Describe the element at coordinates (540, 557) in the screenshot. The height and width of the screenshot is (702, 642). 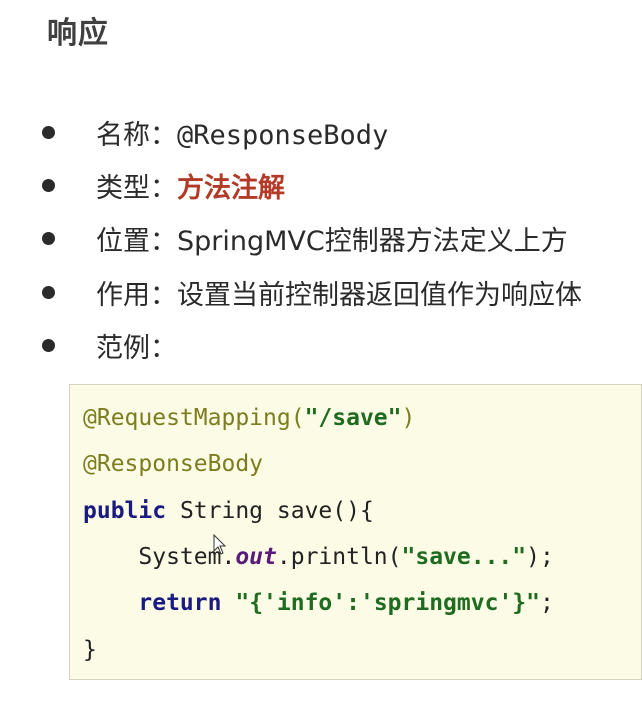
I see `code-text: );` at that location.